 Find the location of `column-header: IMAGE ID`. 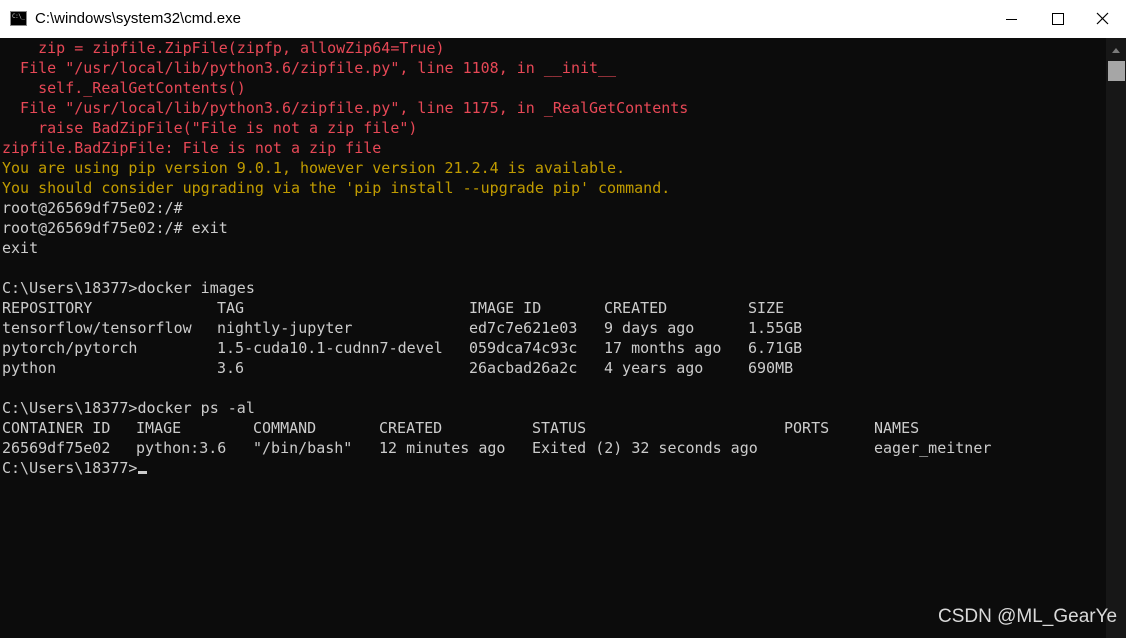

column-header: IMAGE ID is located at coordinates (505, 308).